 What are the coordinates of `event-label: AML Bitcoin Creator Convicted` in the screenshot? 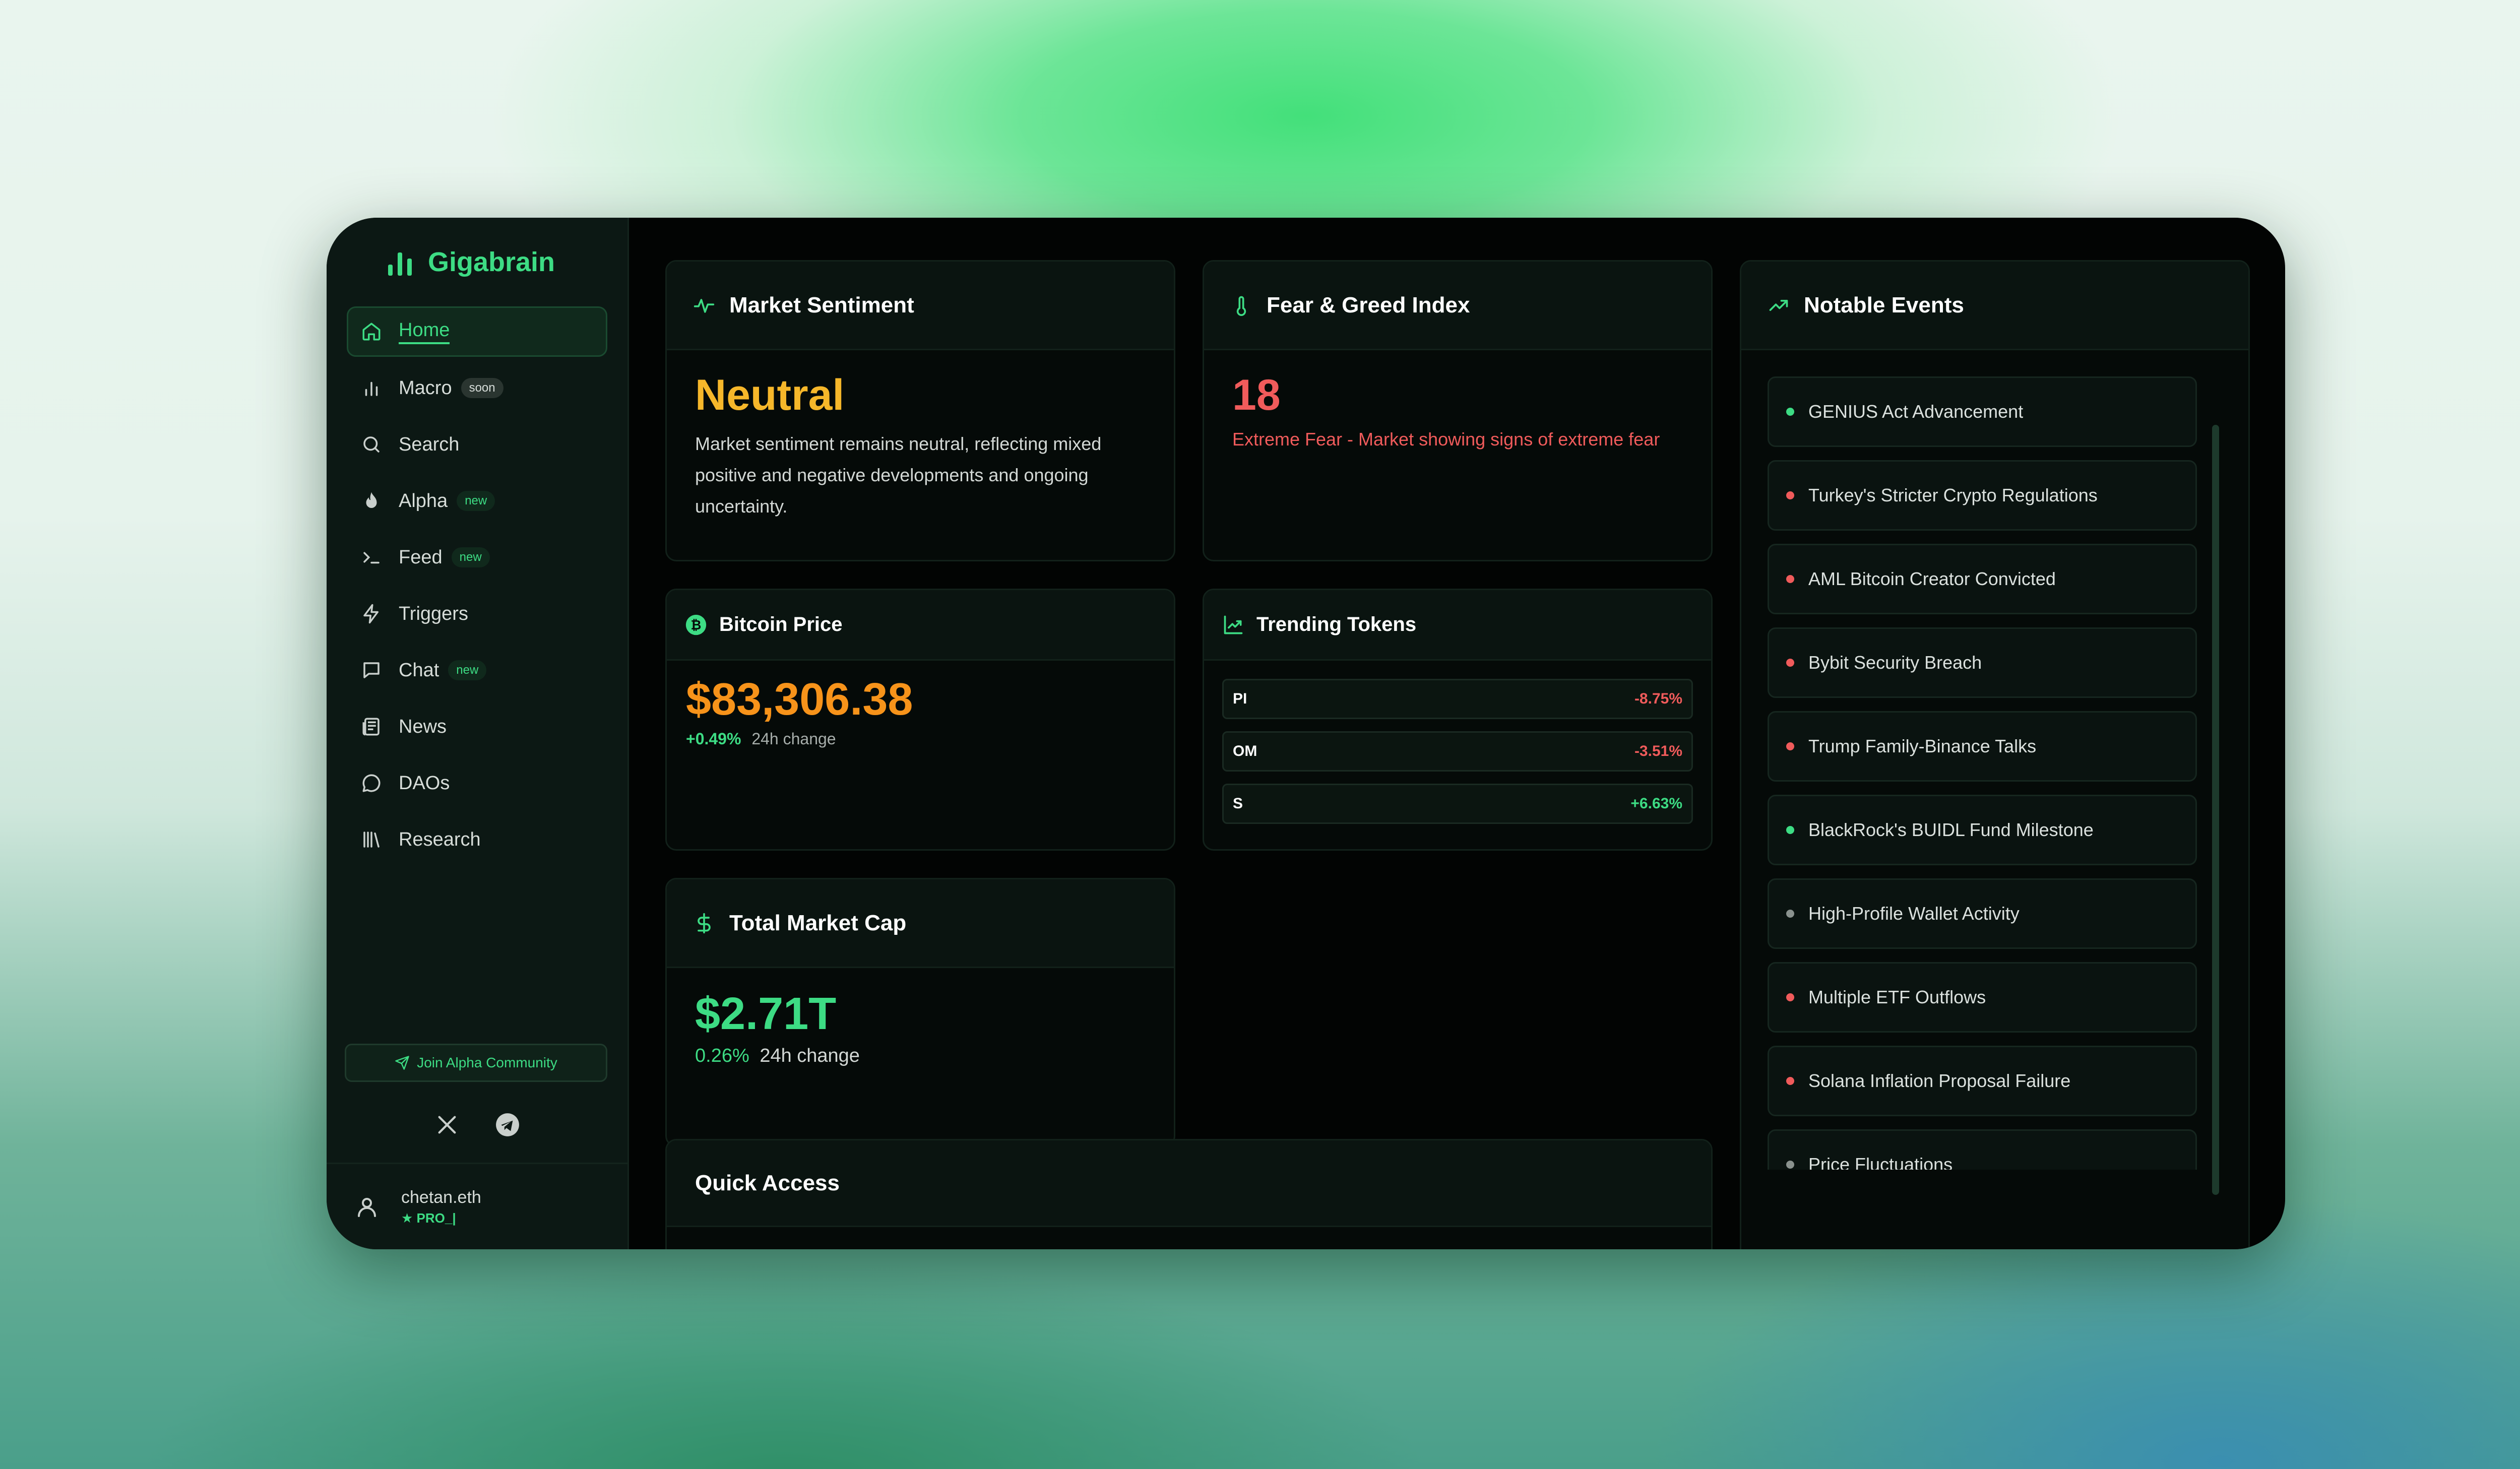 It's located at (1932, 578).